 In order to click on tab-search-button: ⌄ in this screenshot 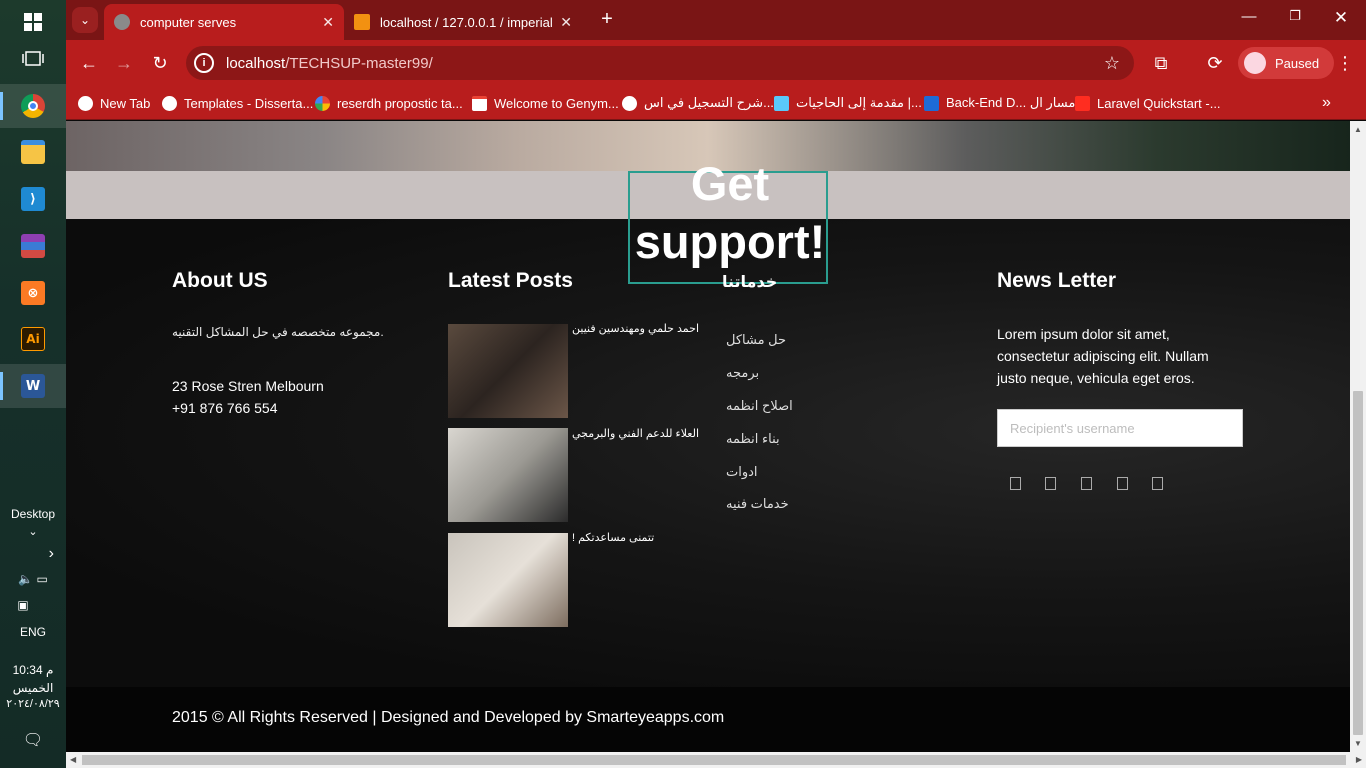, I will do `click(85, 20)`.